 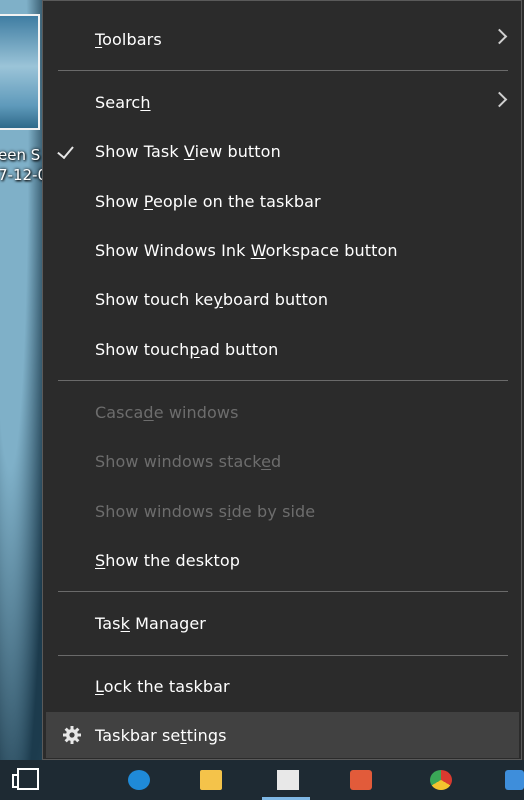 What do you see at coordinates (187, 349) in the screenshot?
I see `menu-item-label: Show touchpad button` at bounding box center [187, 349].